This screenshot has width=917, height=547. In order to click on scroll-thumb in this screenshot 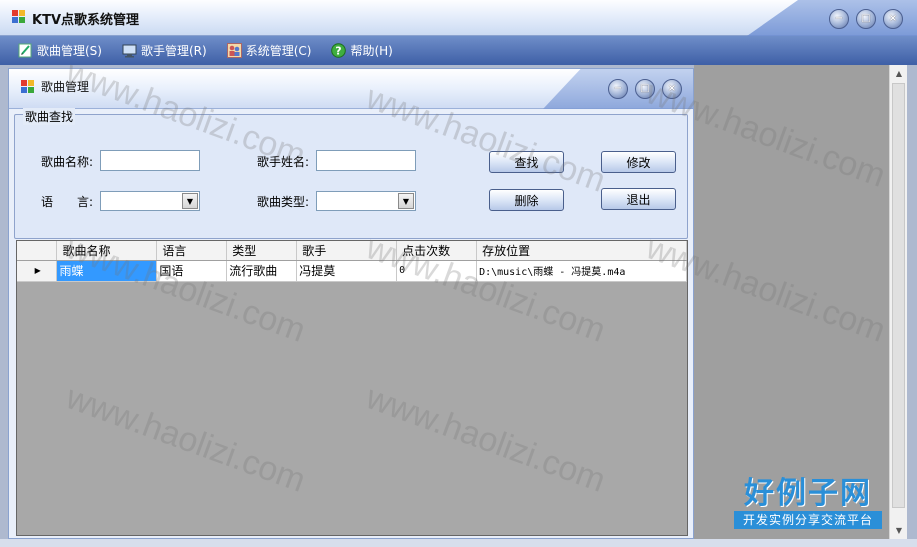, I will do `click(898, 295)`.